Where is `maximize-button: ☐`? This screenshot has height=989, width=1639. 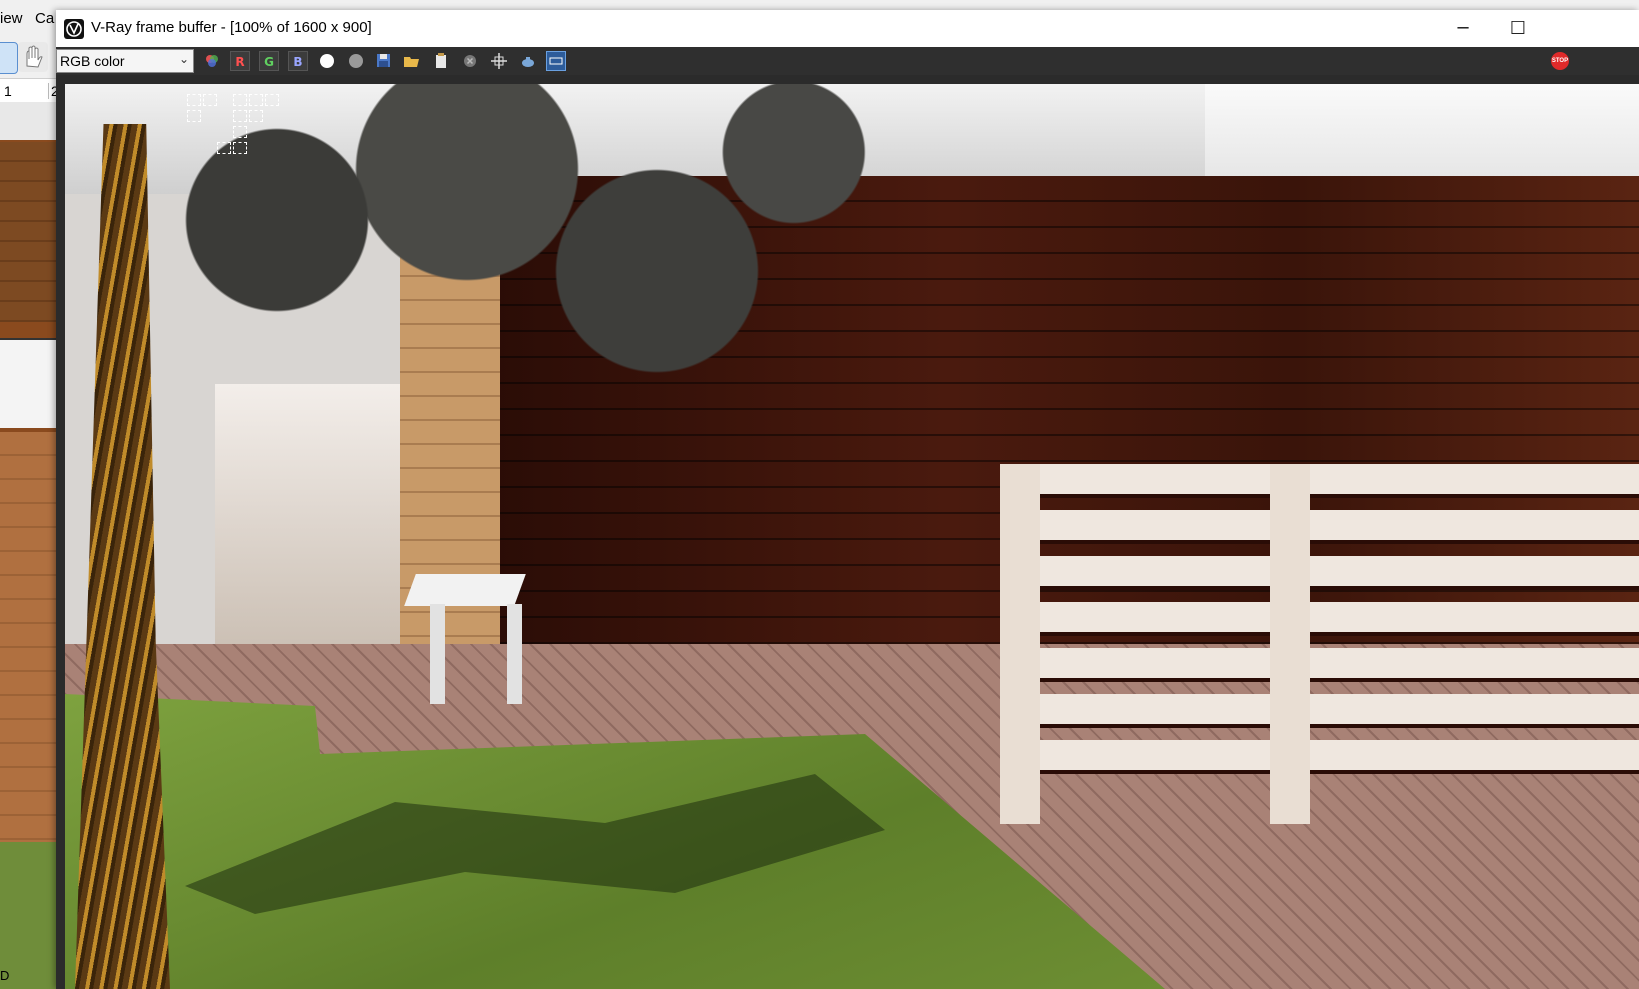 maximize-button: ☐ is located at coordinates (1518, 28).